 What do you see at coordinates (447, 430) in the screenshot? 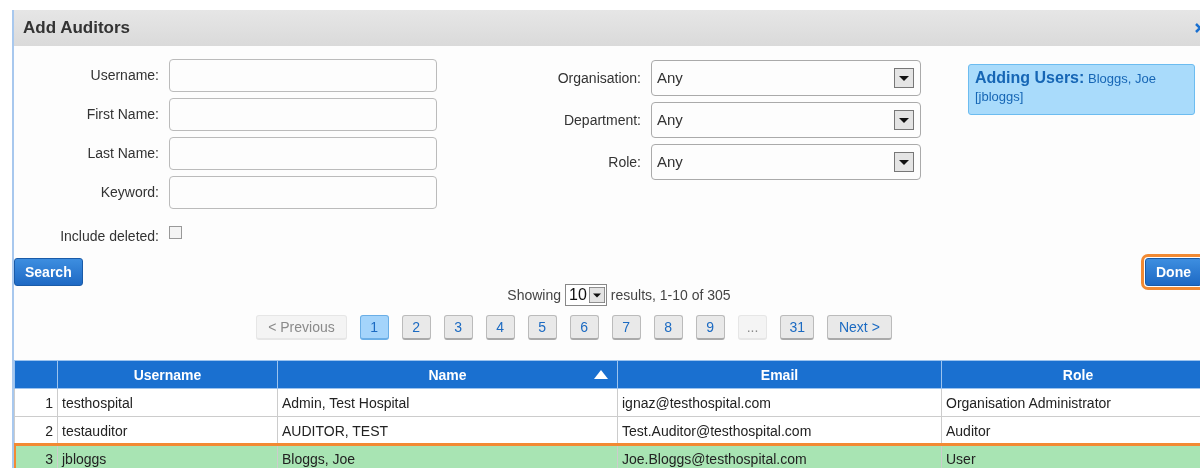
I see `table-cell: AUDITOR, TEST` at bounding box center [447, 430].